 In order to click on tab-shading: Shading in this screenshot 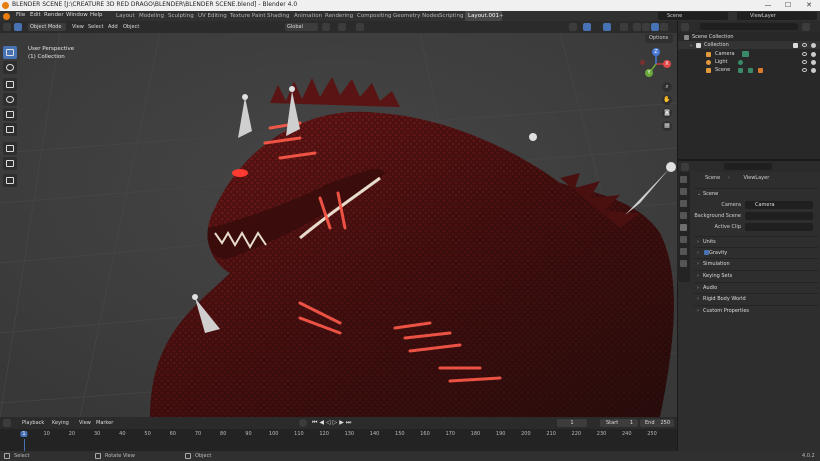, I will do `click(278, 16)`.